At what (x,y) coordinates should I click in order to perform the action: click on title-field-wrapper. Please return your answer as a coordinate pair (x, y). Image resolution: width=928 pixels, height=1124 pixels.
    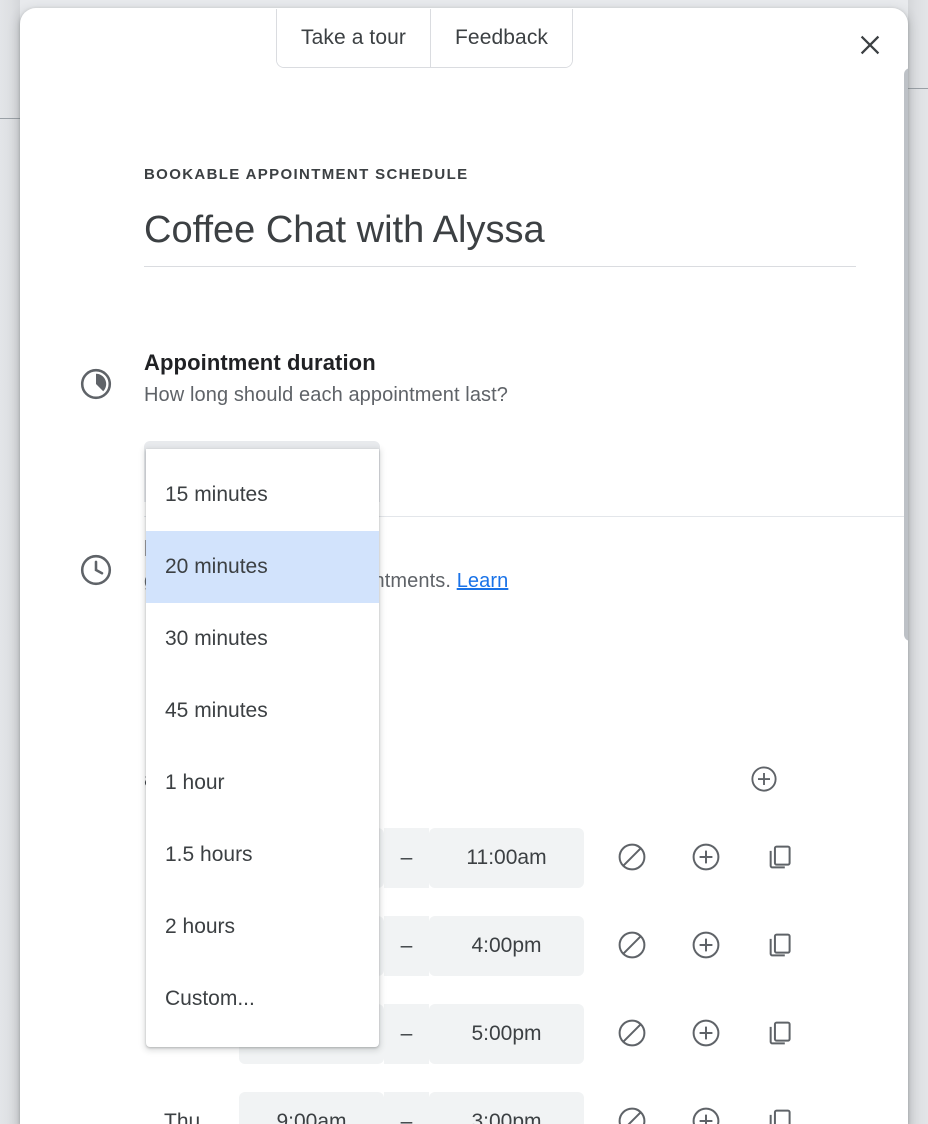
    Looking at the image, I should click on (500, 237).